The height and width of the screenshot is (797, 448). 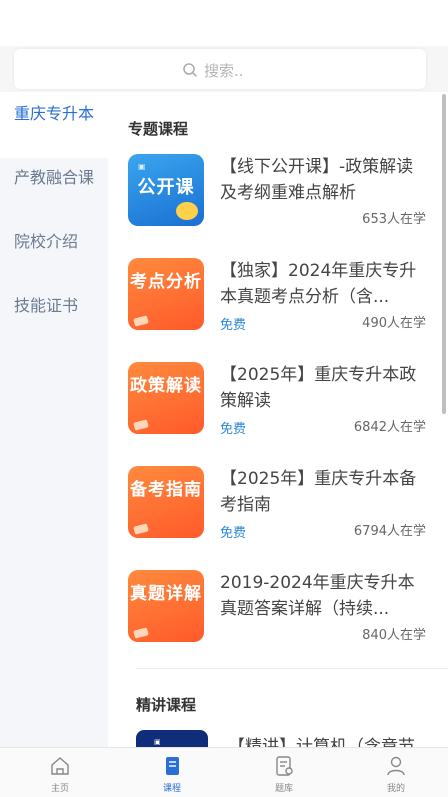 I want to click on status-area, so click(x=224, y=23).